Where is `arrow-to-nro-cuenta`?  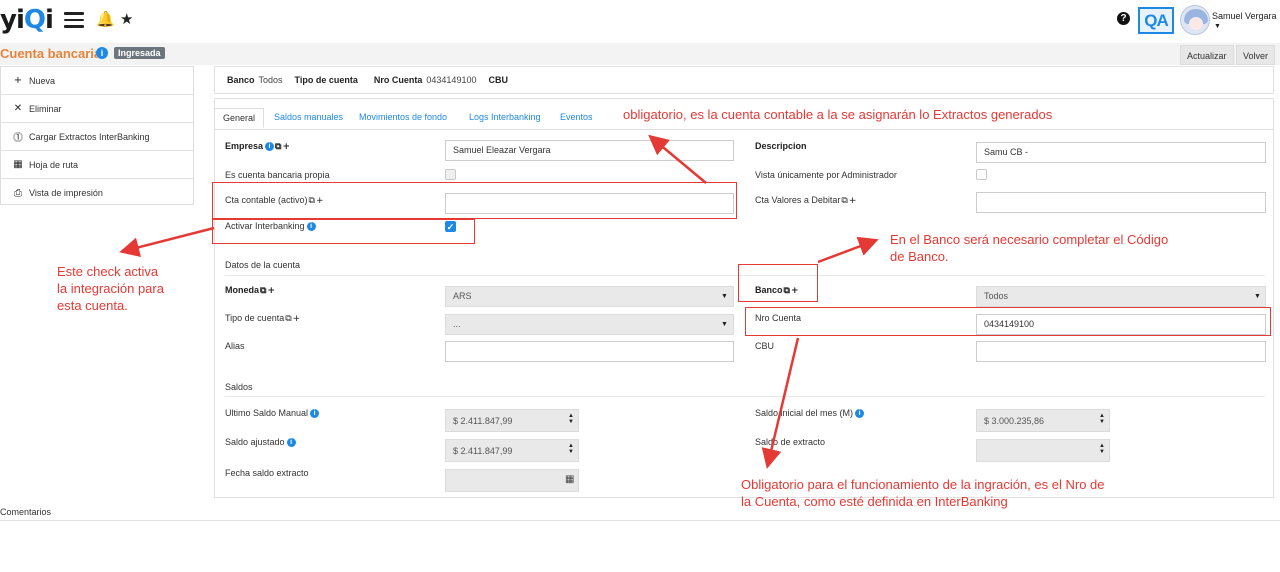
arrow-to-nro-cuenta is located at coordinates (780, 403).